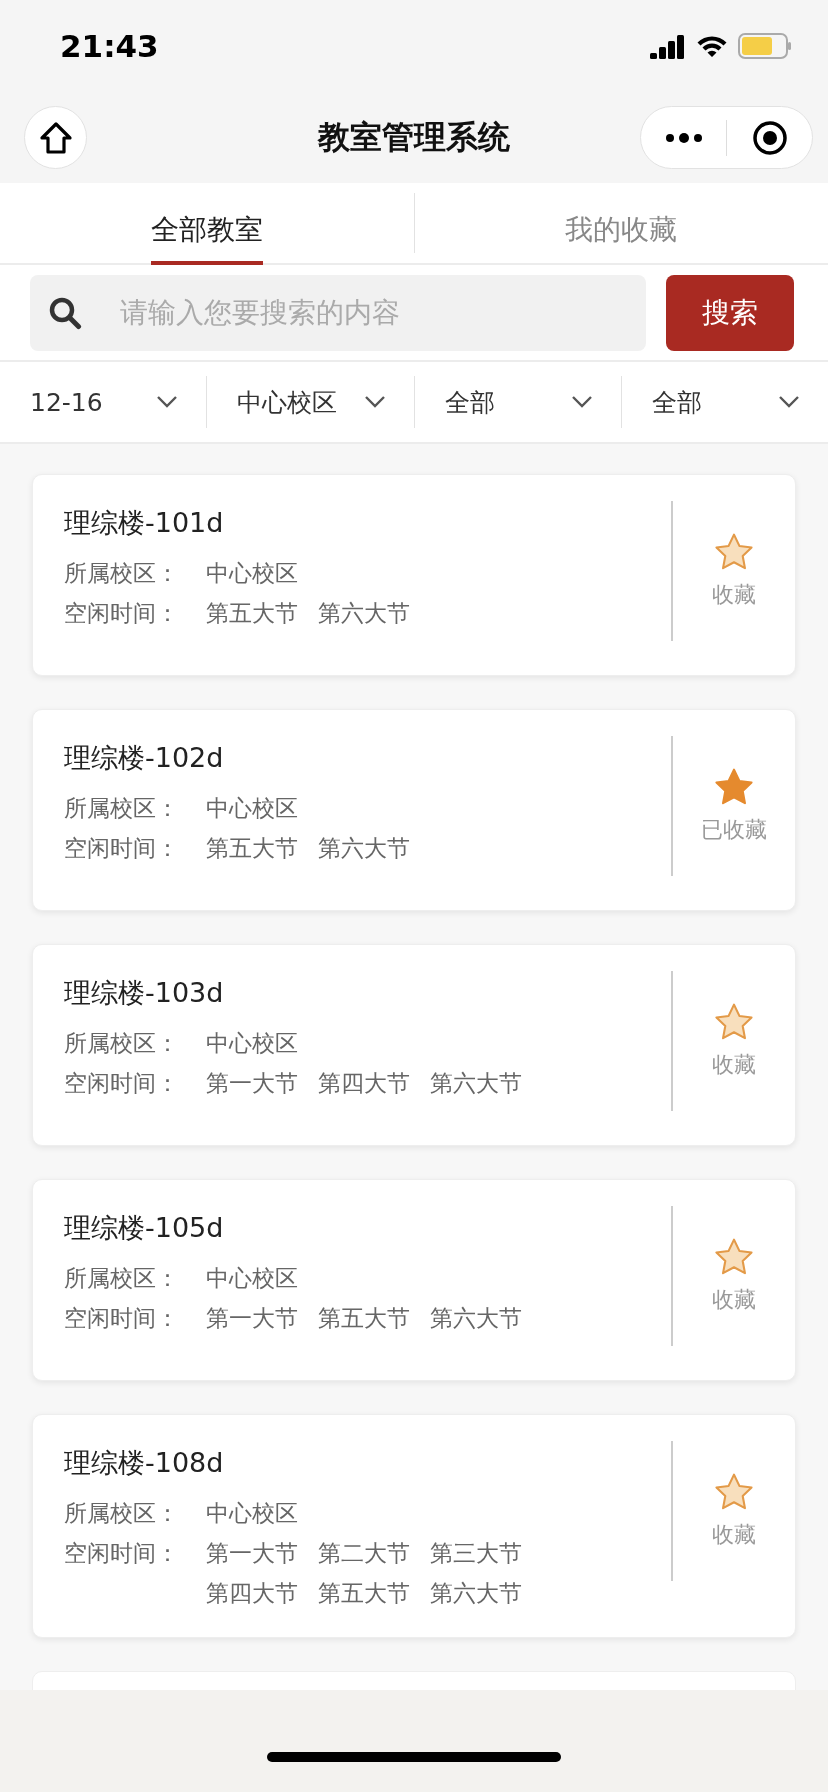 The width and height of the screenshot is (828, 1792). Describe the element at coordinates (413, 137) in the screenshot. I see `page-title: 教室管理系统` at that location.